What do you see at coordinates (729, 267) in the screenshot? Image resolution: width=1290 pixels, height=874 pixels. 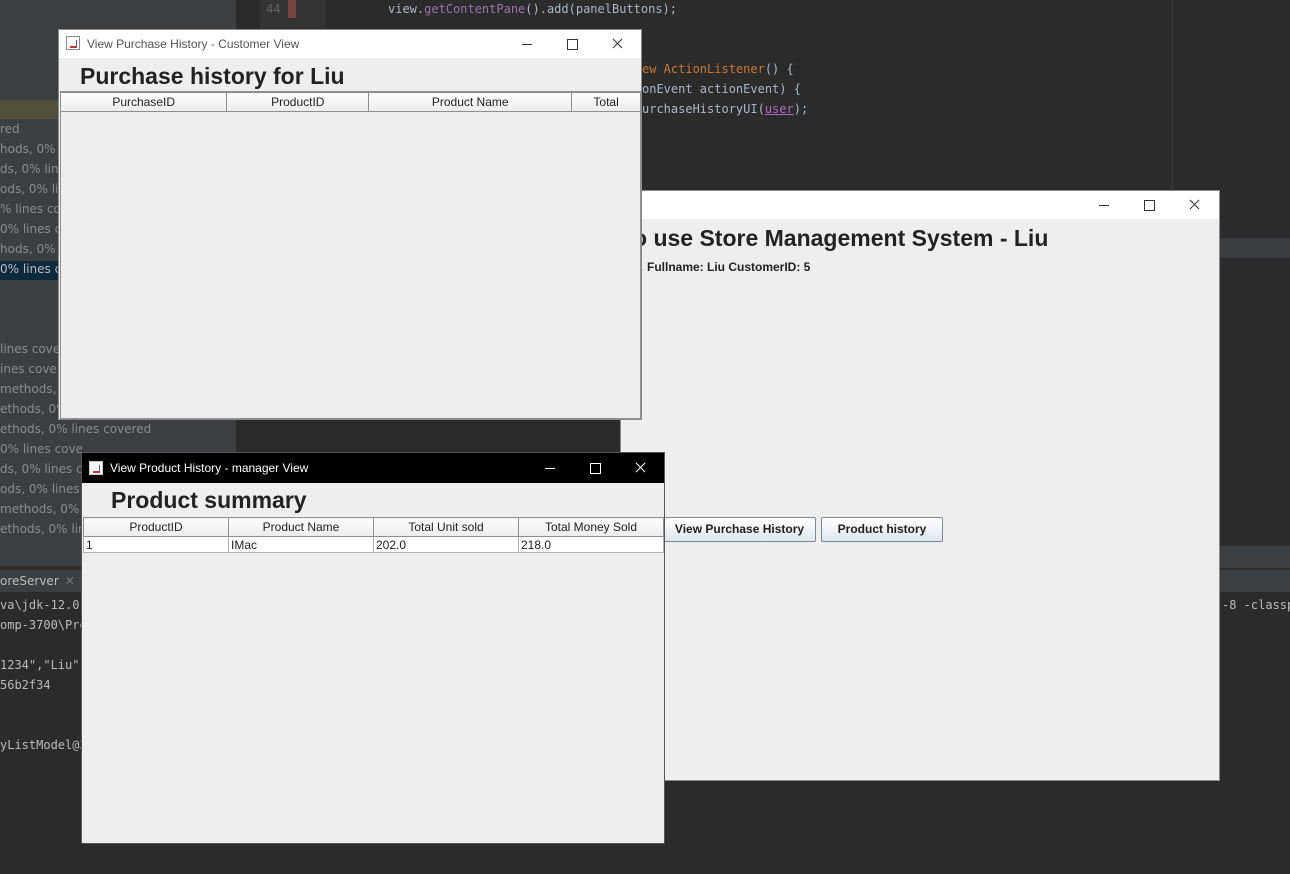 I see `customer-info: Fullname: Liu CustomerID: 5` at bounding box center [729, 267].